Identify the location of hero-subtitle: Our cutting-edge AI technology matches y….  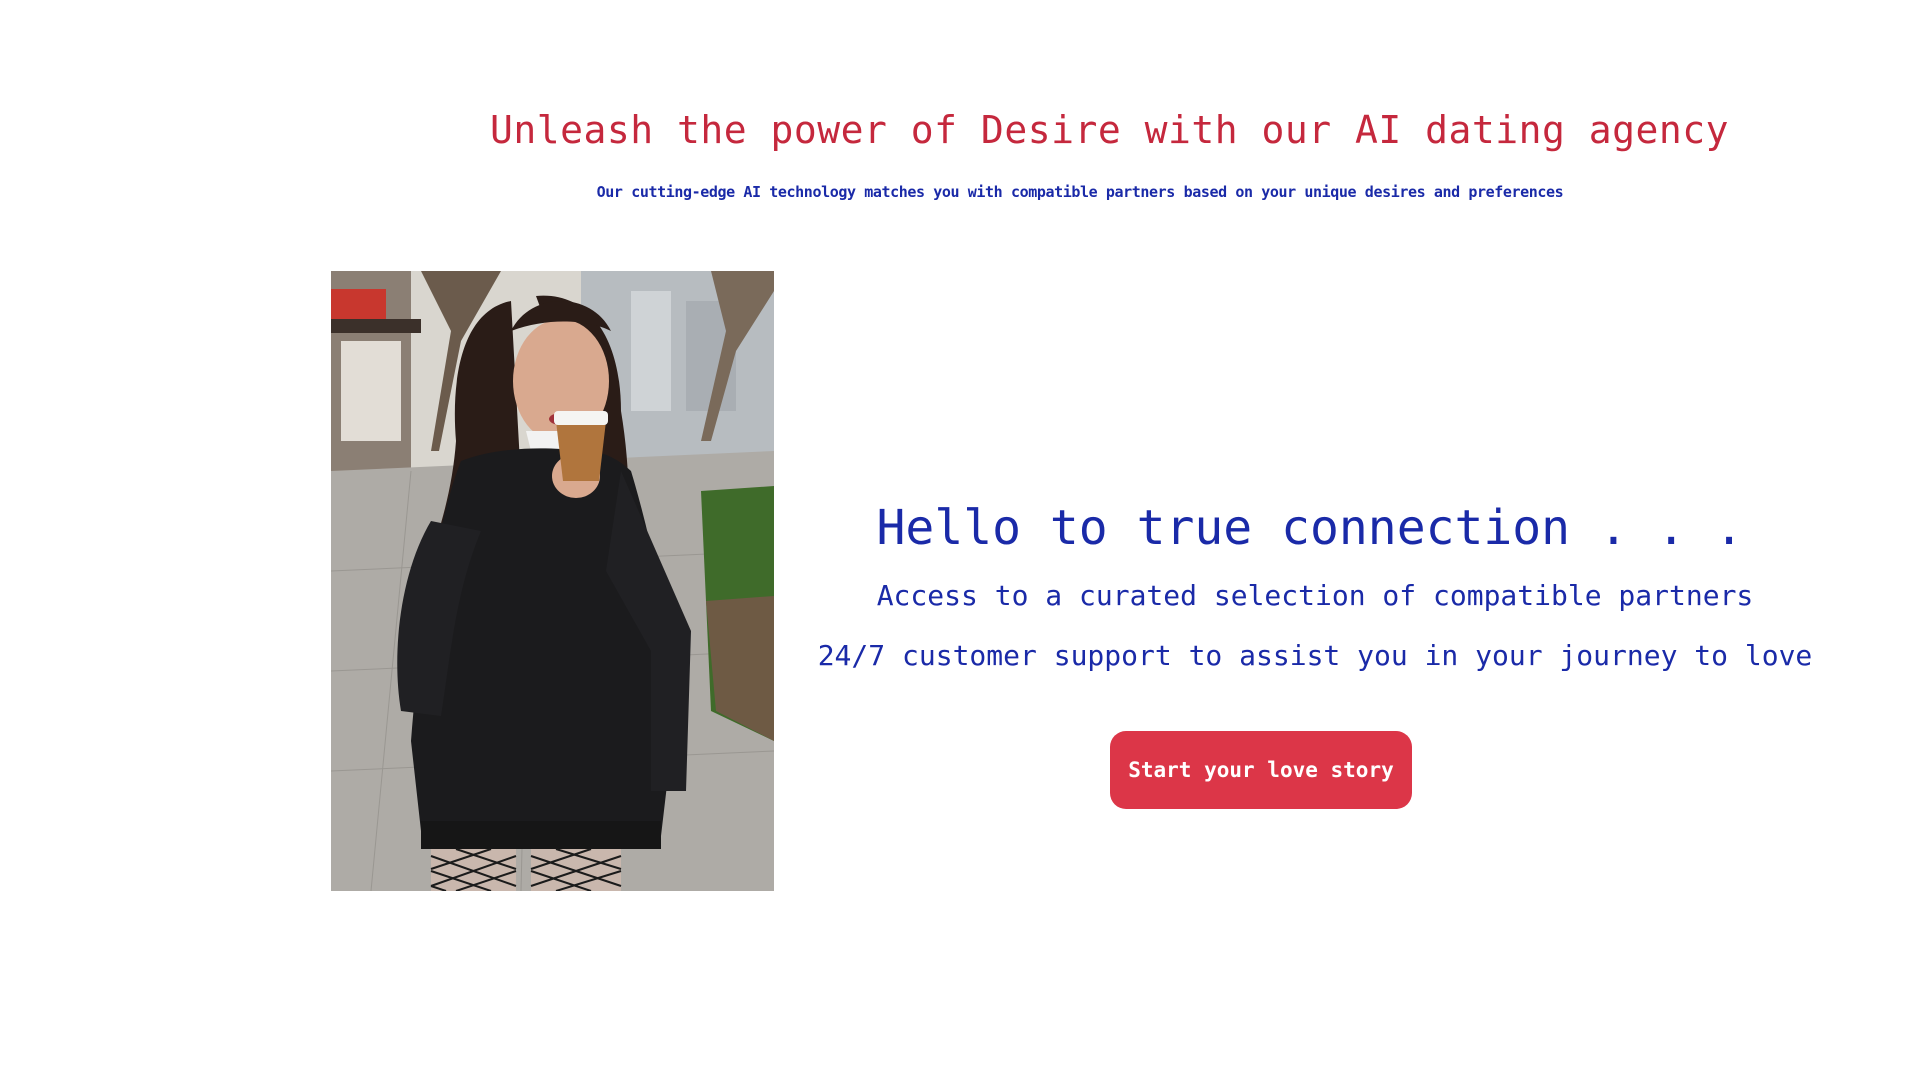
(1080, 192).